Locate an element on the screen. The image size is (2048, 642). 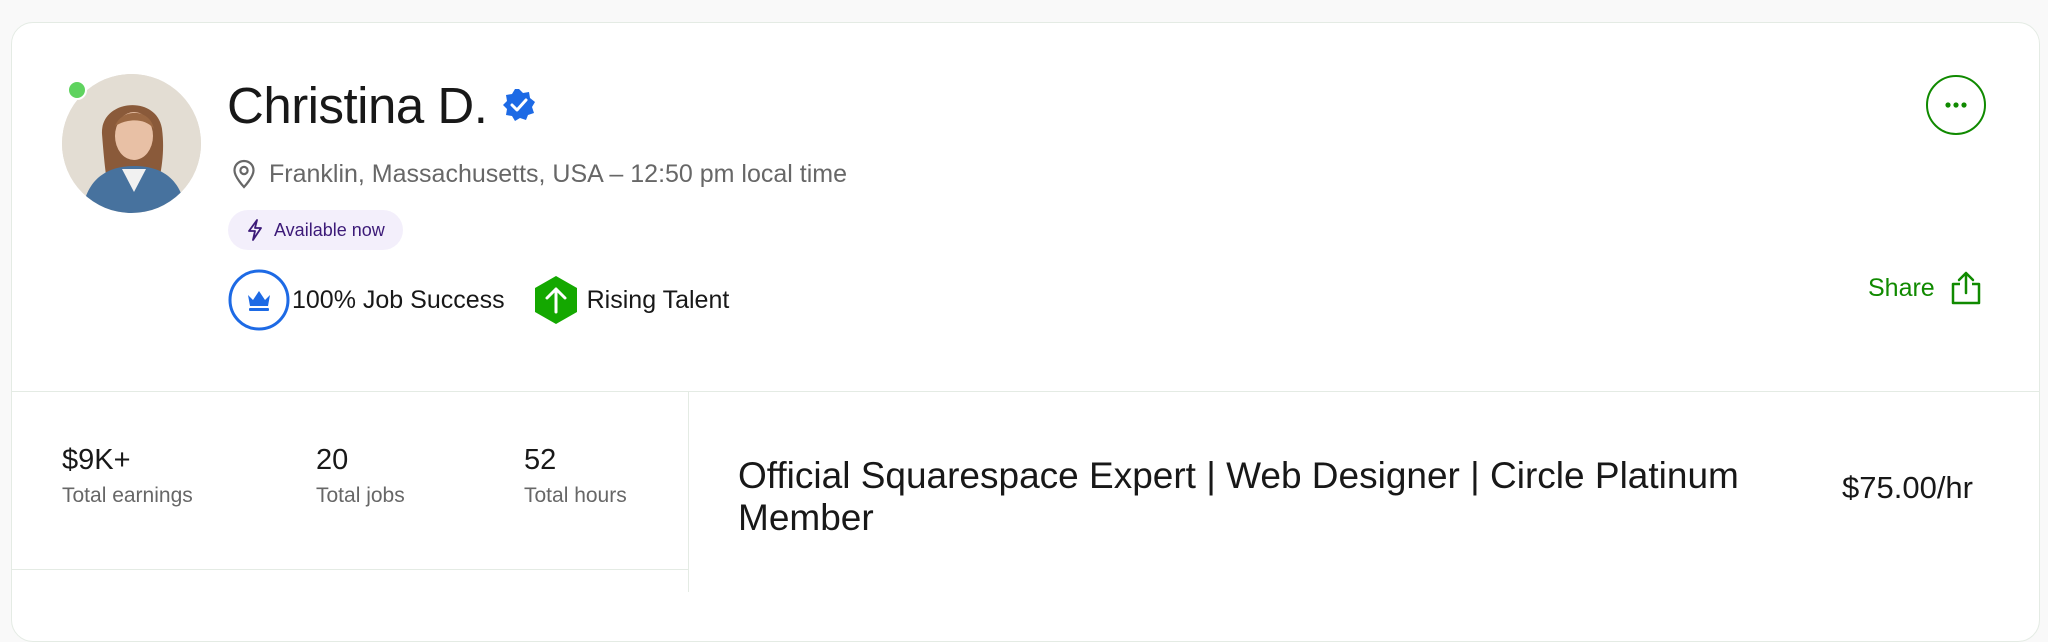
lightning-bolt-icon is located at coordinates (255, 230).